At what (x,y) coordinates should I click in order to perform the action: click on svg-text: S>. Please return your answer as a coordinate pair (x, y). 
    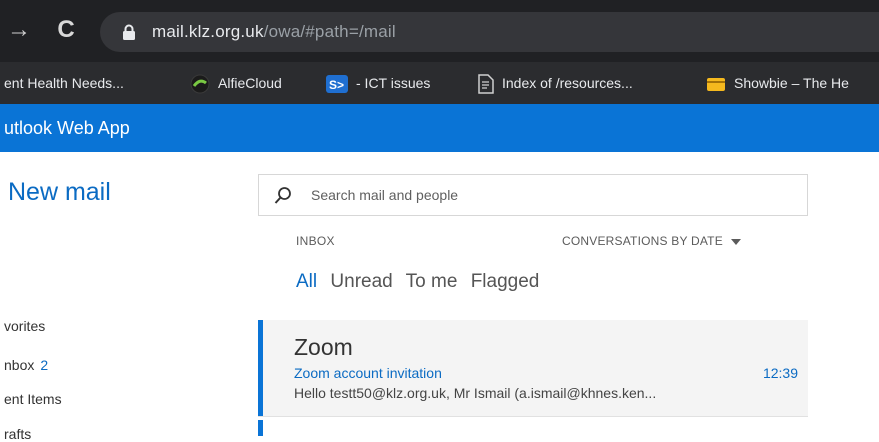
    Looking at the image, I should click on (336, 85).